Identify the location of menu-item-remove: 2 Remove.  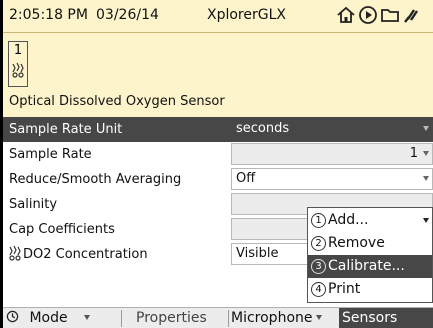
(370, 243).